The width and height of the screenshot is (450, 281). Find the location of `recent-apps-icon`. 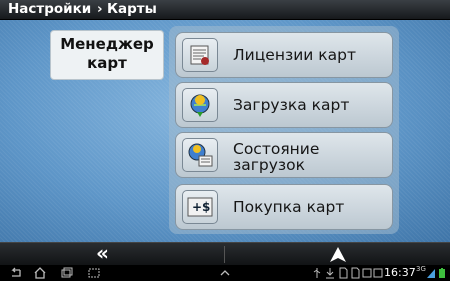

recent-apps-icon is located at coordinates (67, 273).